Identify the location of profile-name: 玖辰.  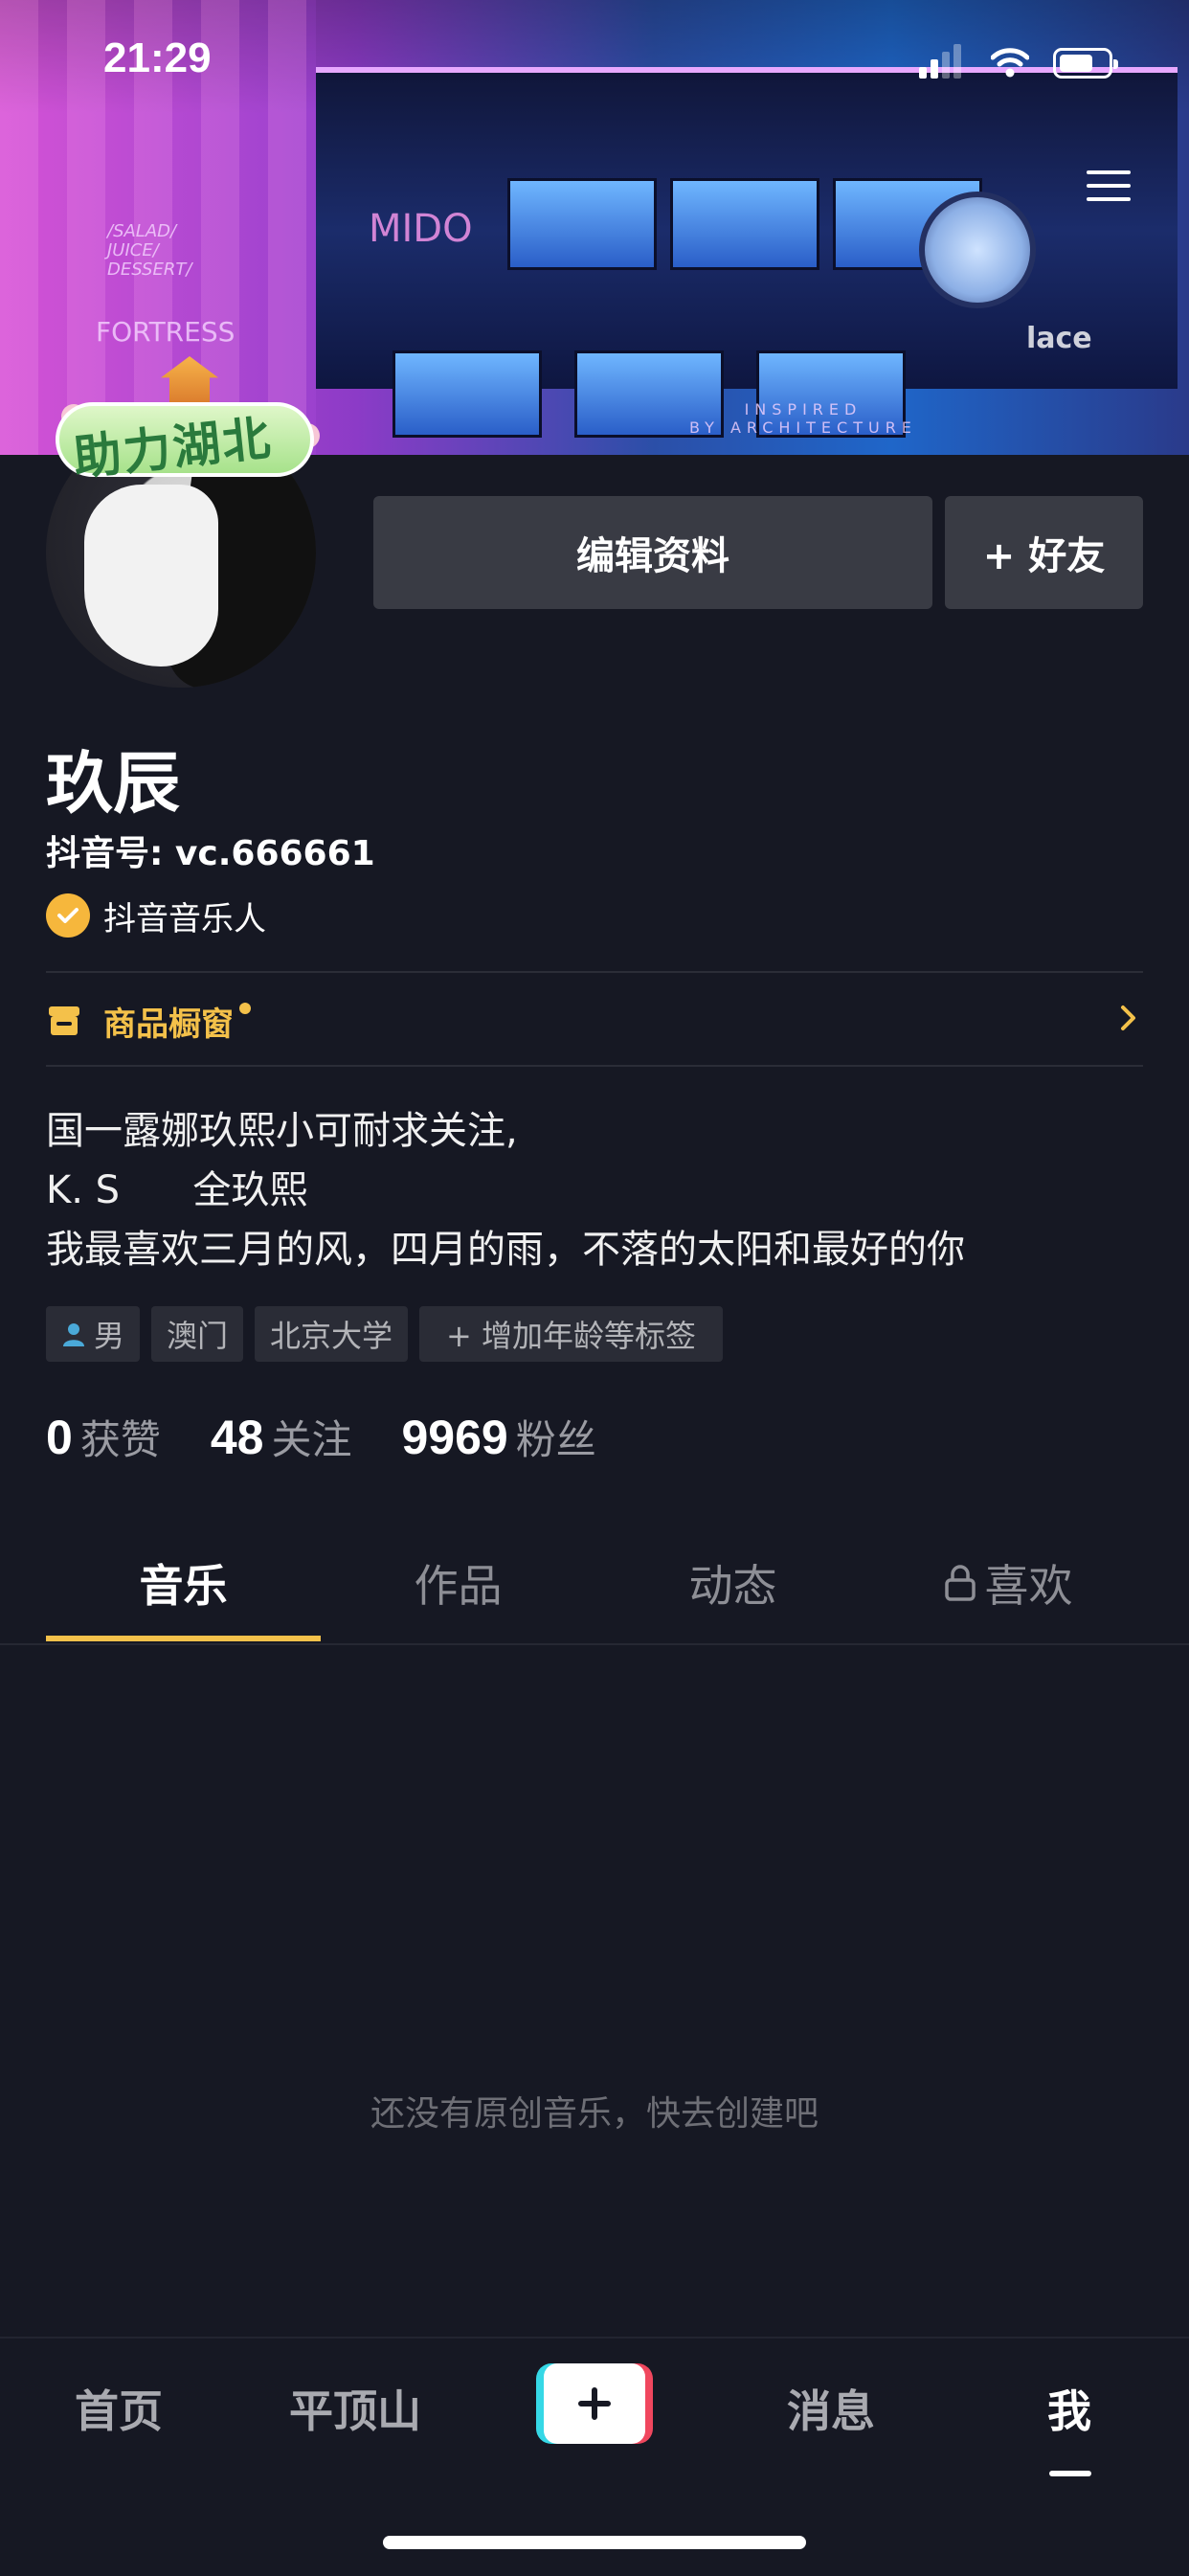
(113, 783).